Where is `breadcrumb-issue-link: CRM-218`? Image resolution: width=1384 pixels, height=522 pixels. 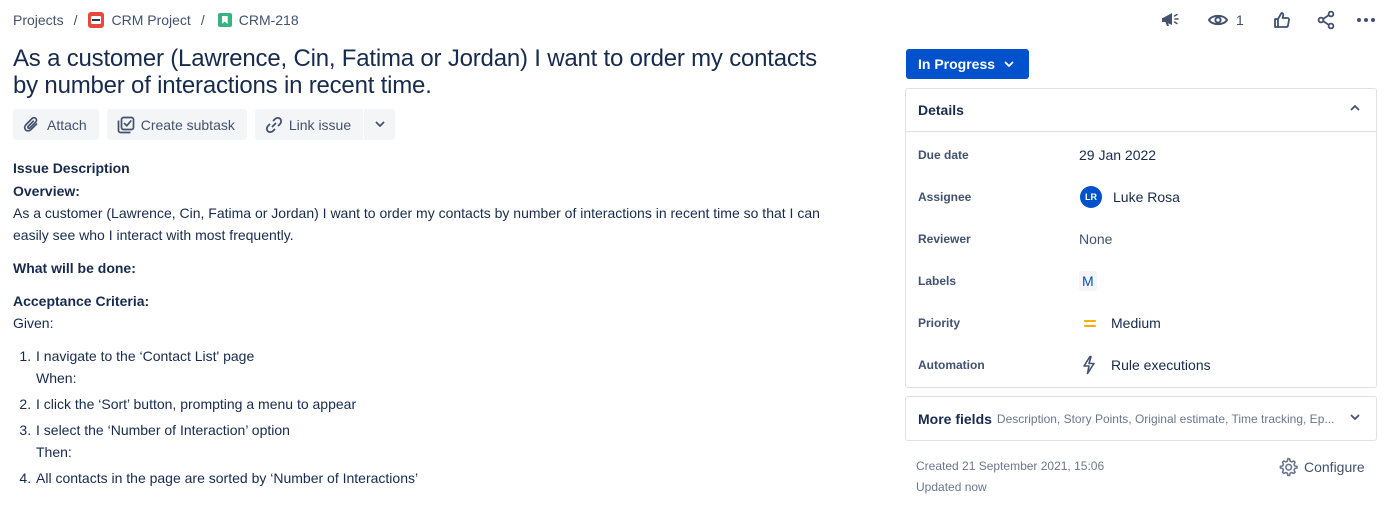 breadcrumb-issue-link: CRM-218 is located at coordinates (257, 20).